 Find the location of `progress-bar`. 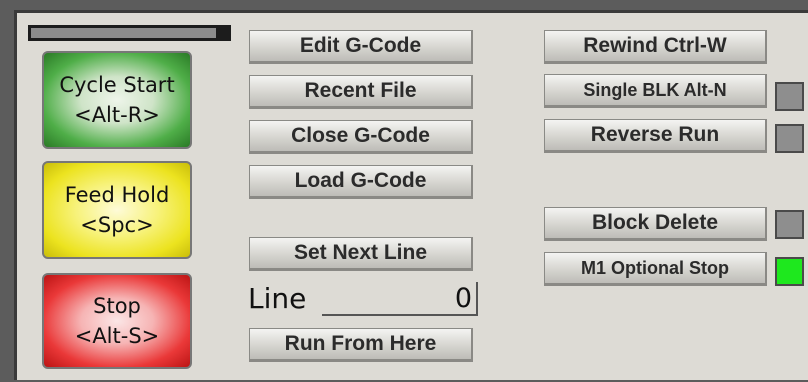

progress-bar is located at coordinates (129, 33).